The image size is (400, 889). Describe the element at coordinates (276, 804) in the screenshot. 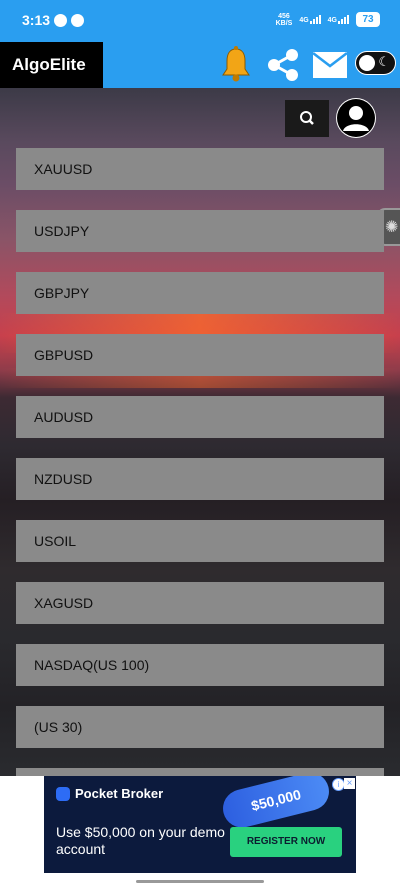

I see `ad-rocket-graphic: $50,000` at that location.